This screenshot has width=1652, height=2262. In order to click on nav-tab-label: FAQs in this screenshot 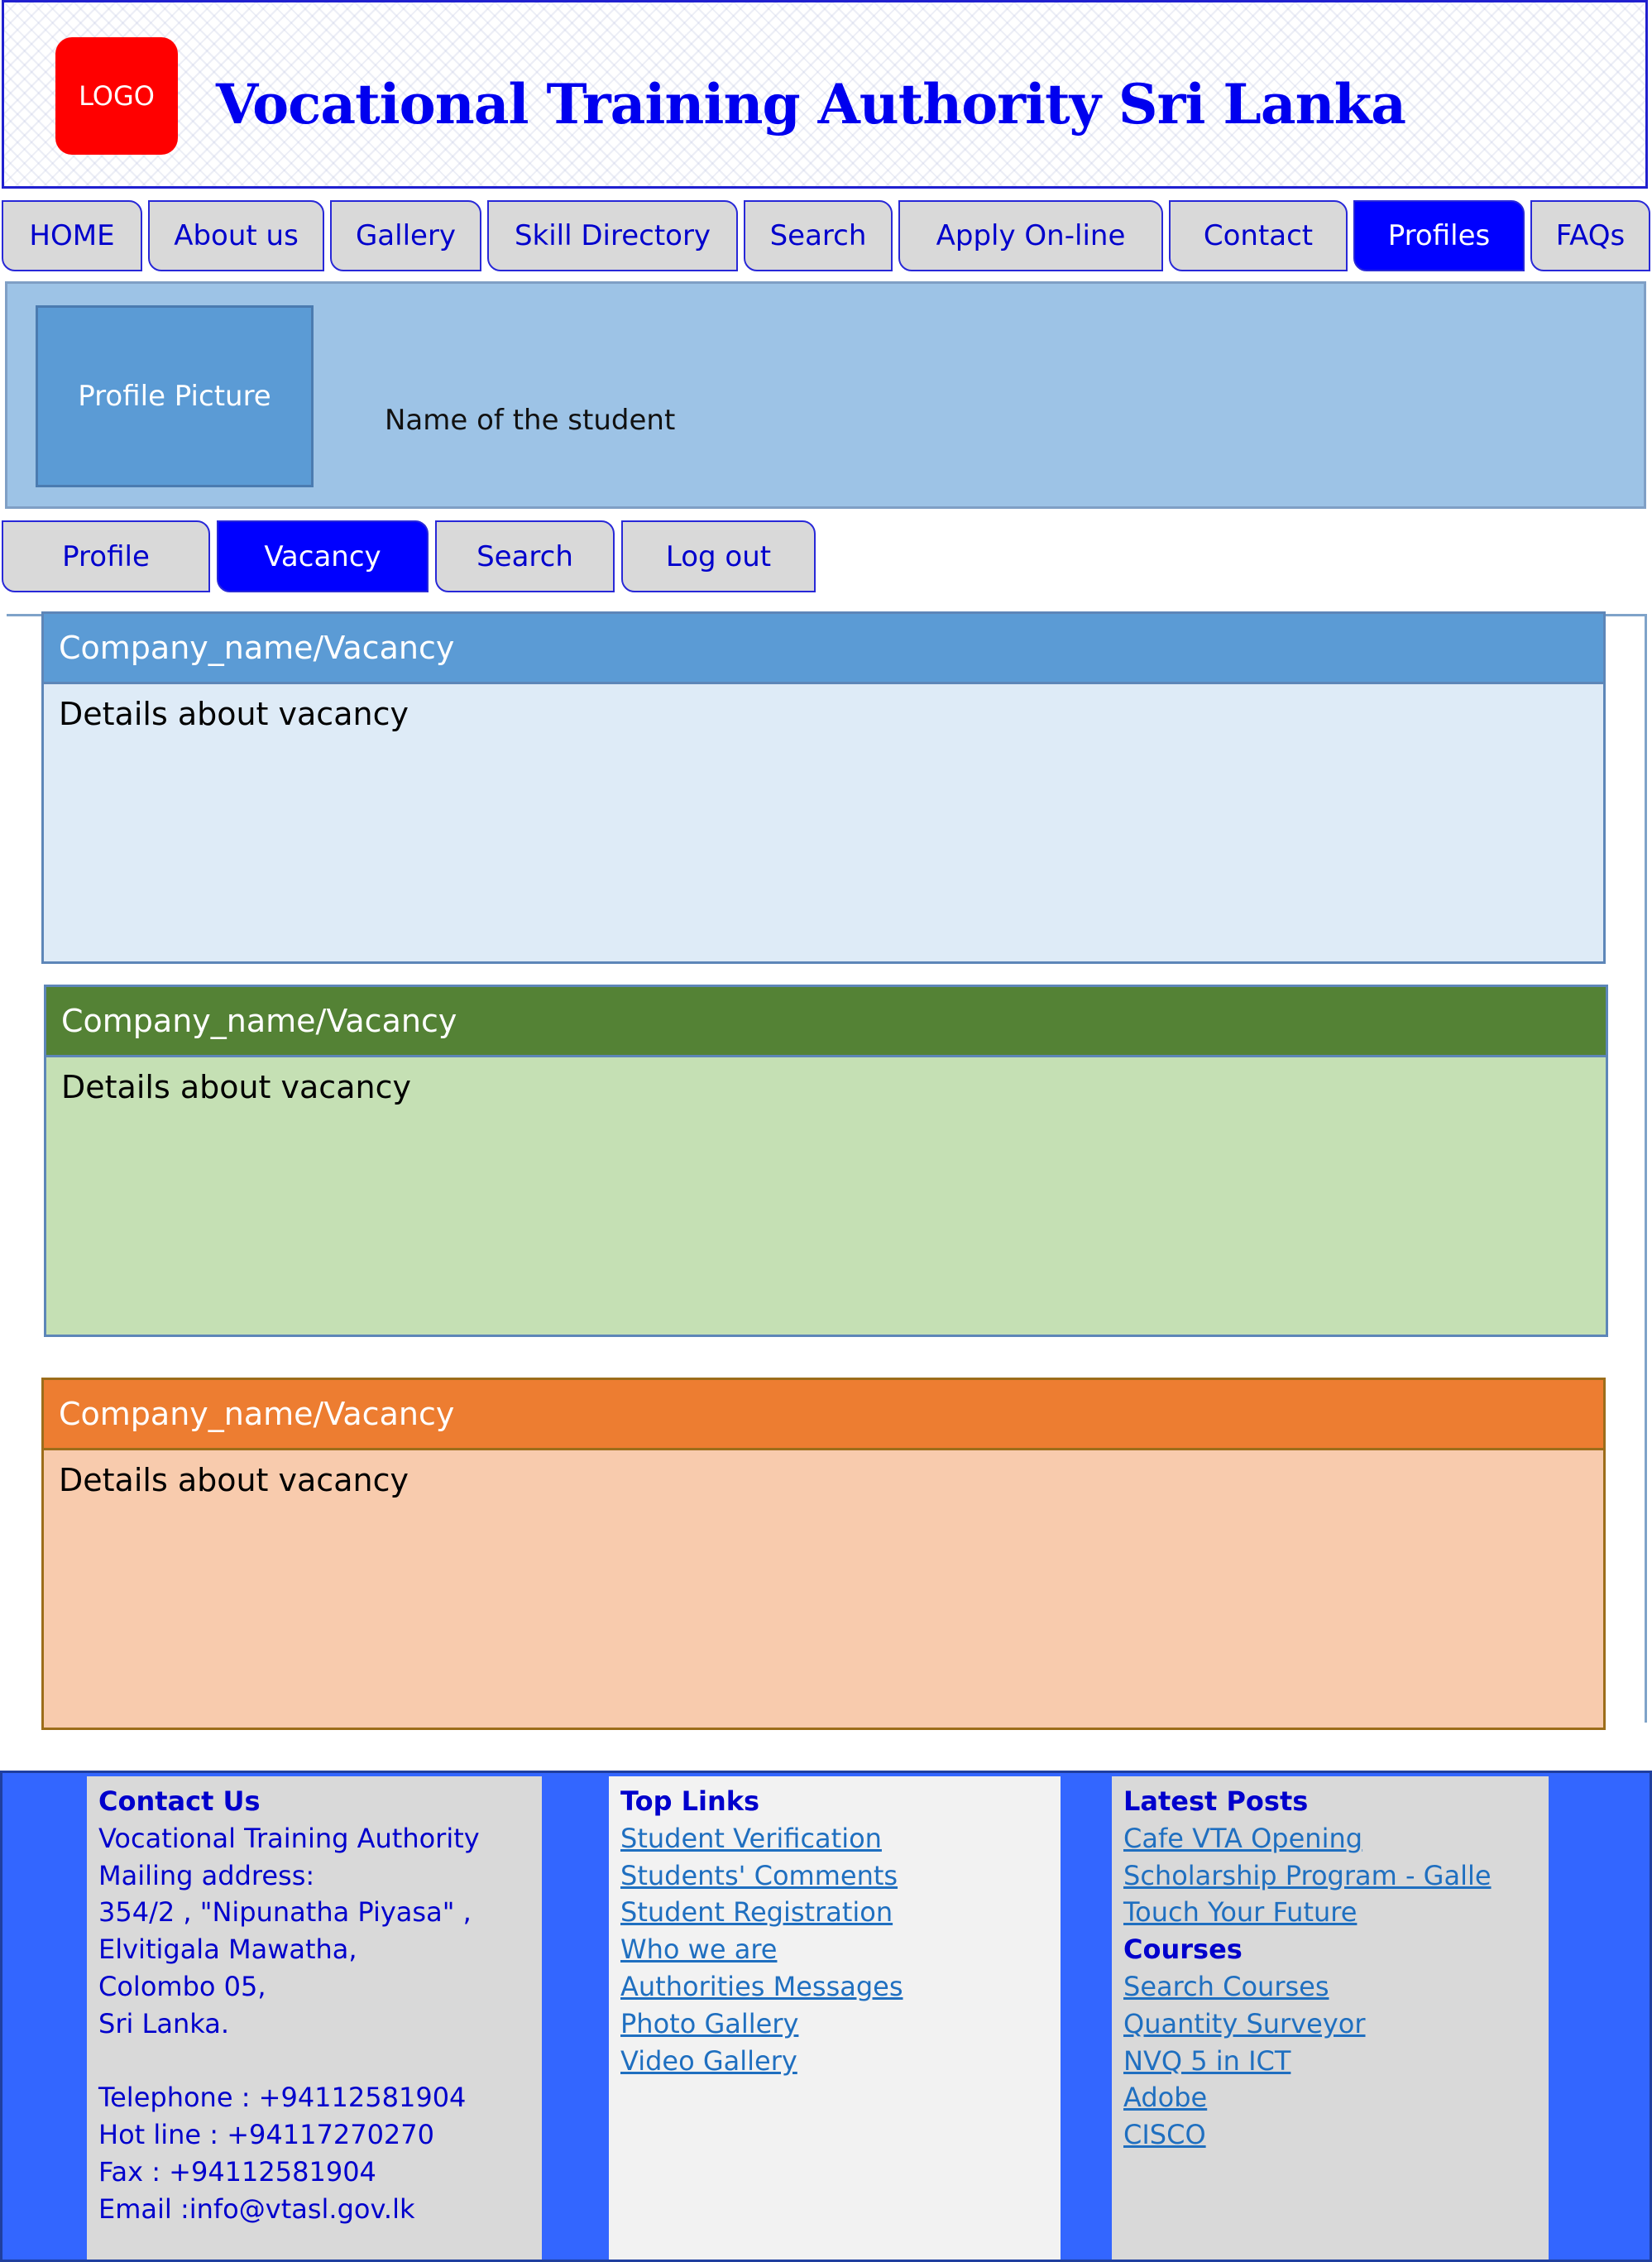, I will do `click(1590, 235)`.